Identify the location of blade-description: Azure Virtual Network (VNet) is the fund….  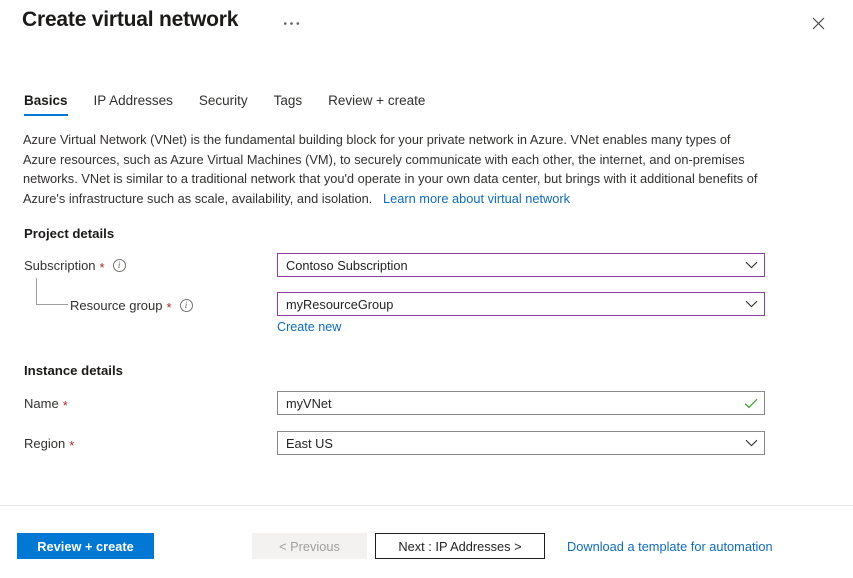
(390, 169).